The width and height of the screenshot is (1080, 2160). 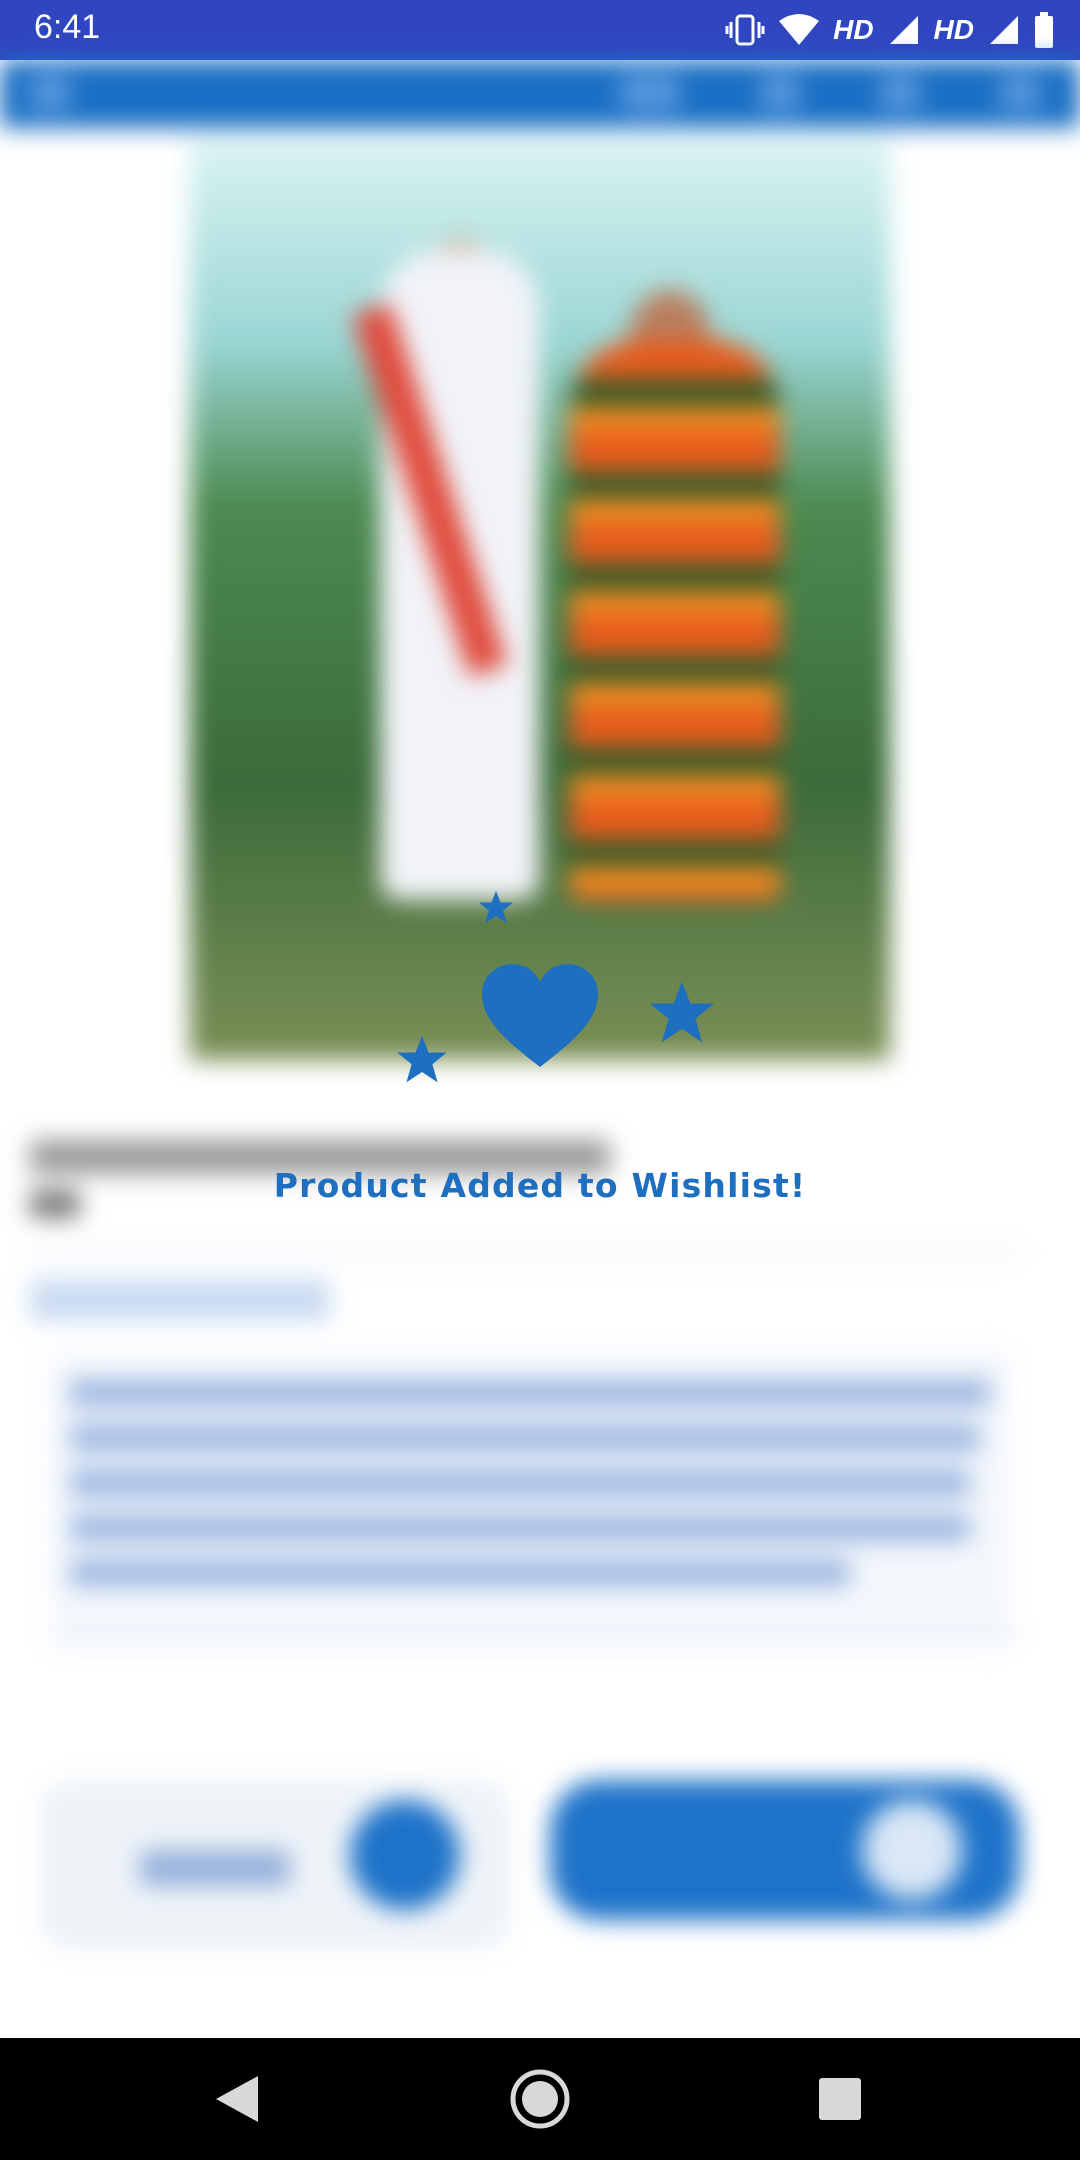 I want to click on back-icon, so click(x=237, y=2099).